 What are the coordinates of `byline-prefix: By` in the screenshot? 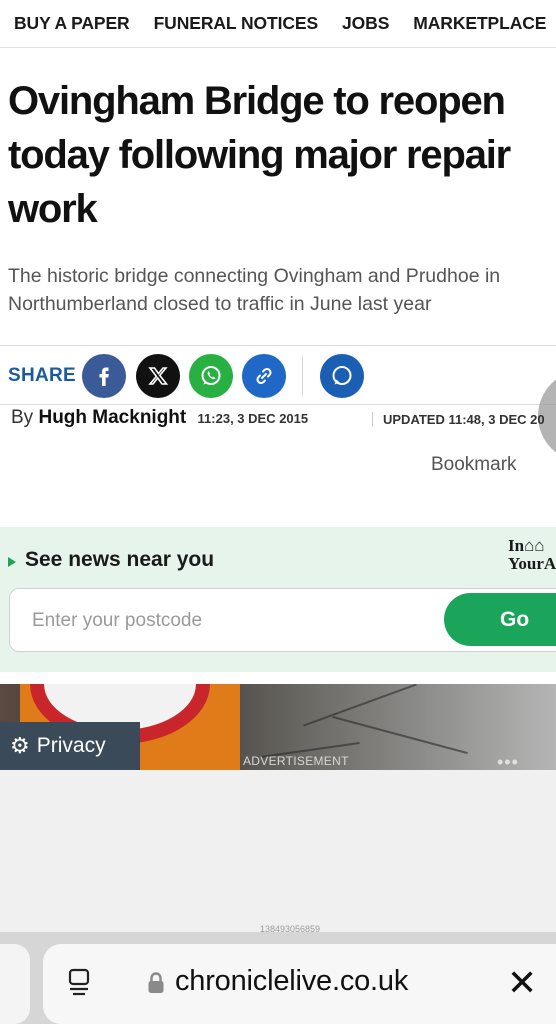 It's located at (22, 417).